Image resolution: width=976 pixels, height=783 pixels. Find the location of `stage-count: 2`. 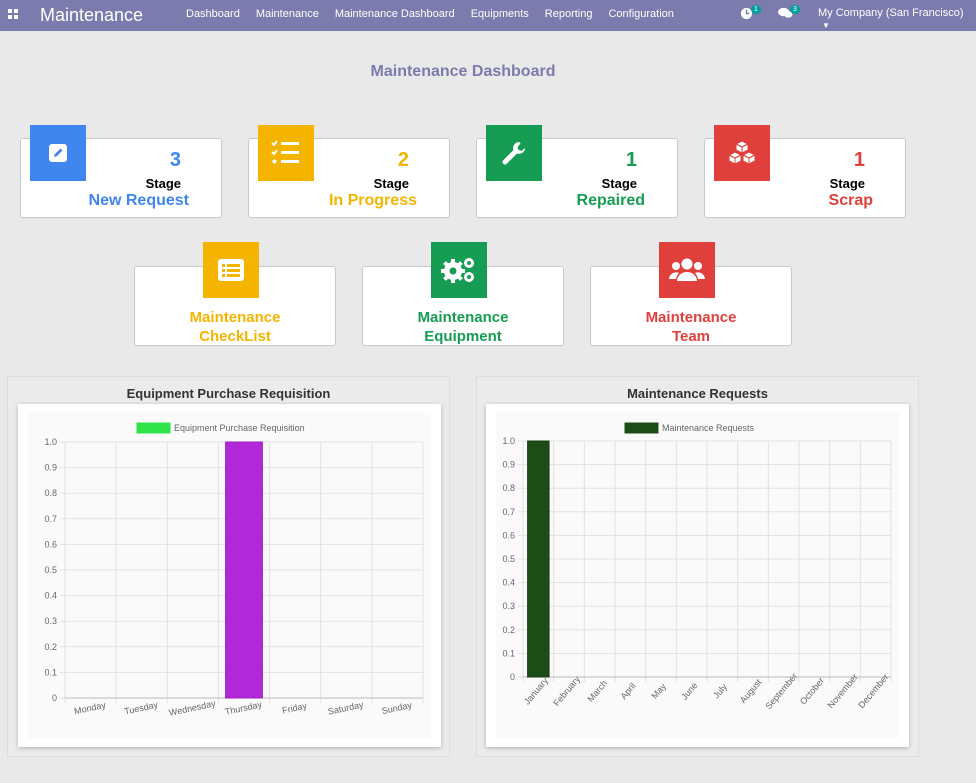

stage-count: 2 is located at coordinates (403, 160).